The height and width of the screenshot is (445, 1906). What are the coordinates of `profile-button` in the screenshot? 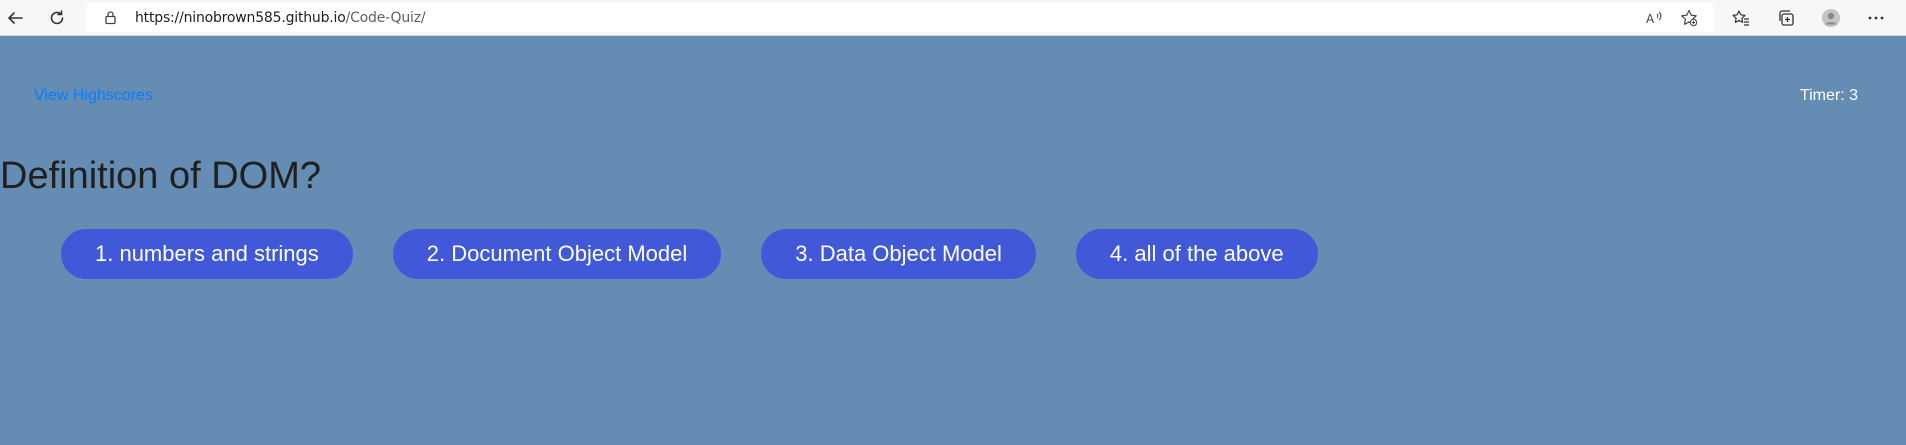 It's located at (1831, 18).